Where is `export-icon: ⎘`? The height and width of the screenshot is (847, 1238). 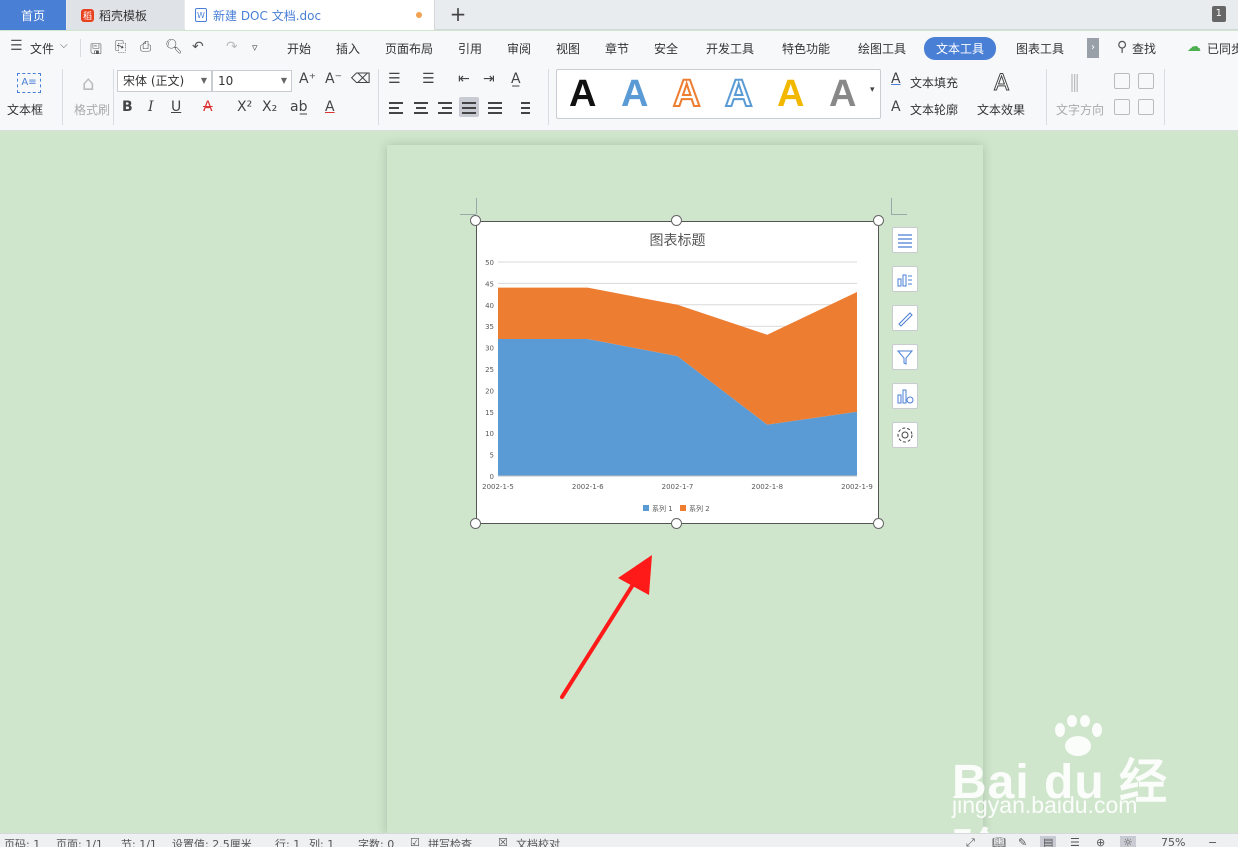 export-icon: ⎘ is located at coordinates (120, 47).